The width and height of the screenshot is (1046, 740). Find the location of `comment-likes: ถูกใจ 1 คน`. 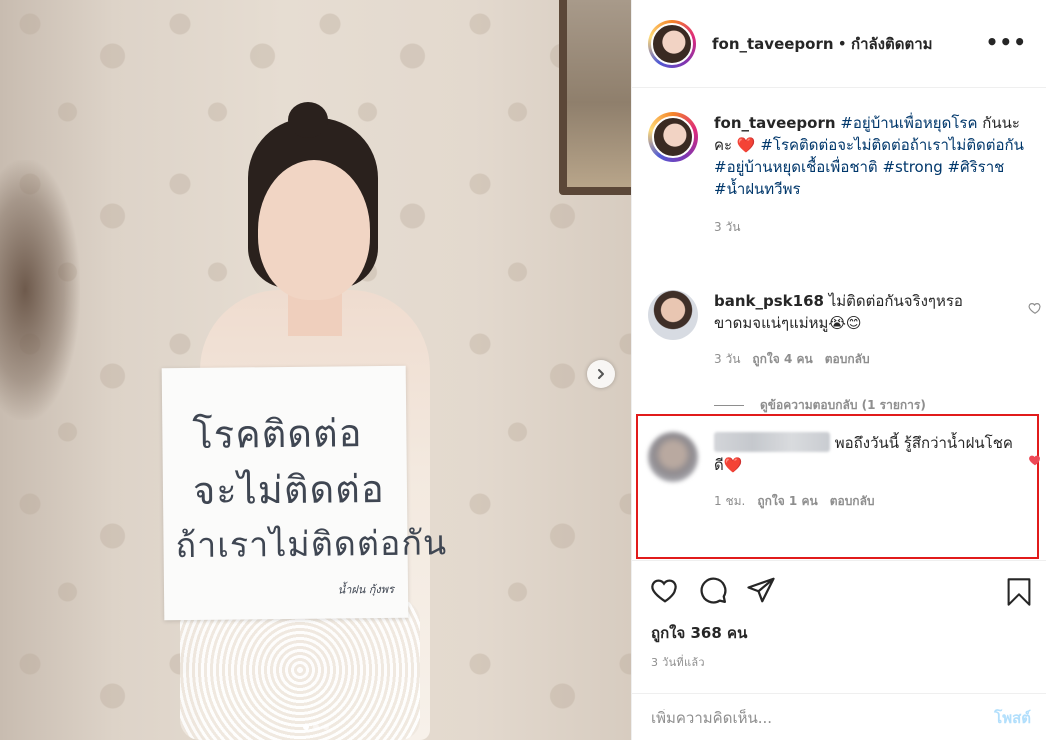

comment-likes: ถูกใจ 1 คน is located at coordinates (787, 501).